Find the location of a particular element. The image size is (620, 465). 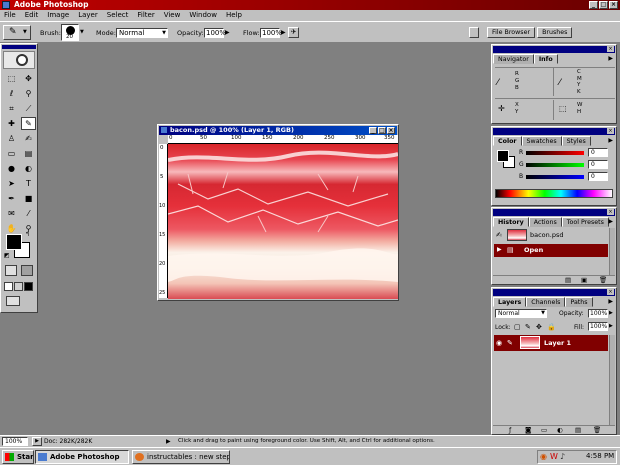

move-tool-icon: ✥ is located at coordinates (28, 78).